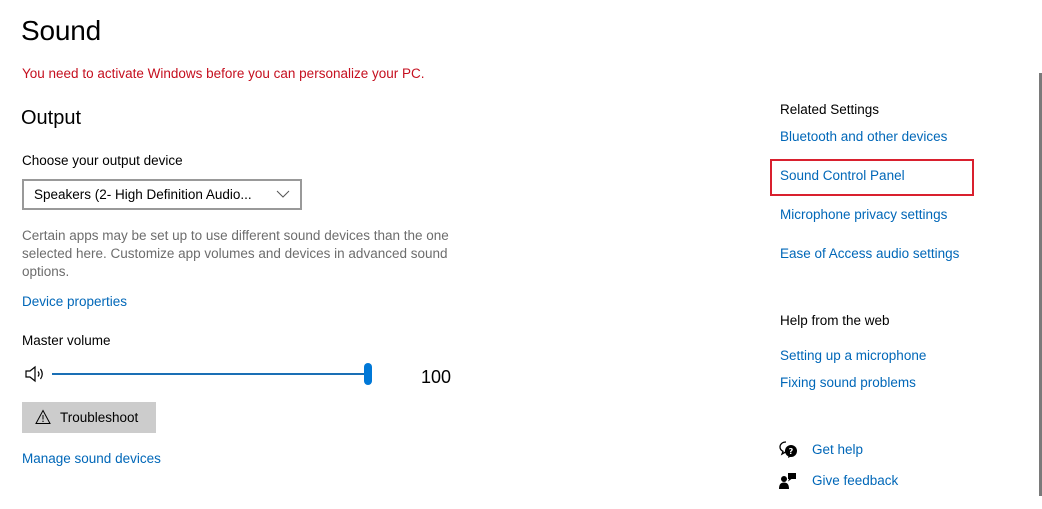 The width and height of the screenshot is (1042, 509). Describe the element at coordinates (210, 374) in the screenshot. I see `master-volume-slider` at that location.